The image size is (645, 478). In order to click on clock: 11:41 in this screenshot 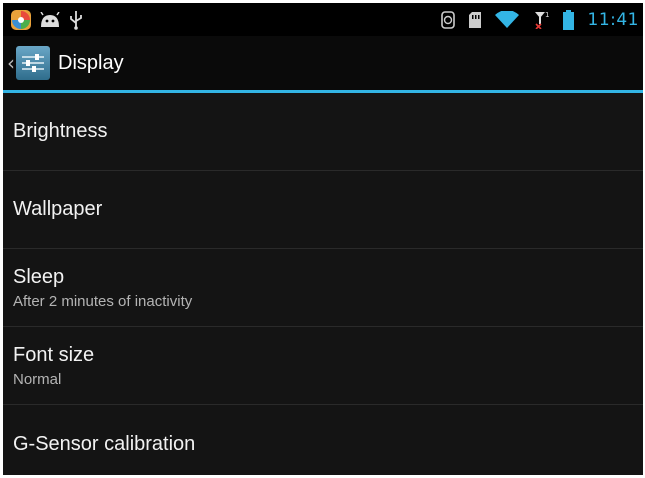, I will do `click(613, 19)`.